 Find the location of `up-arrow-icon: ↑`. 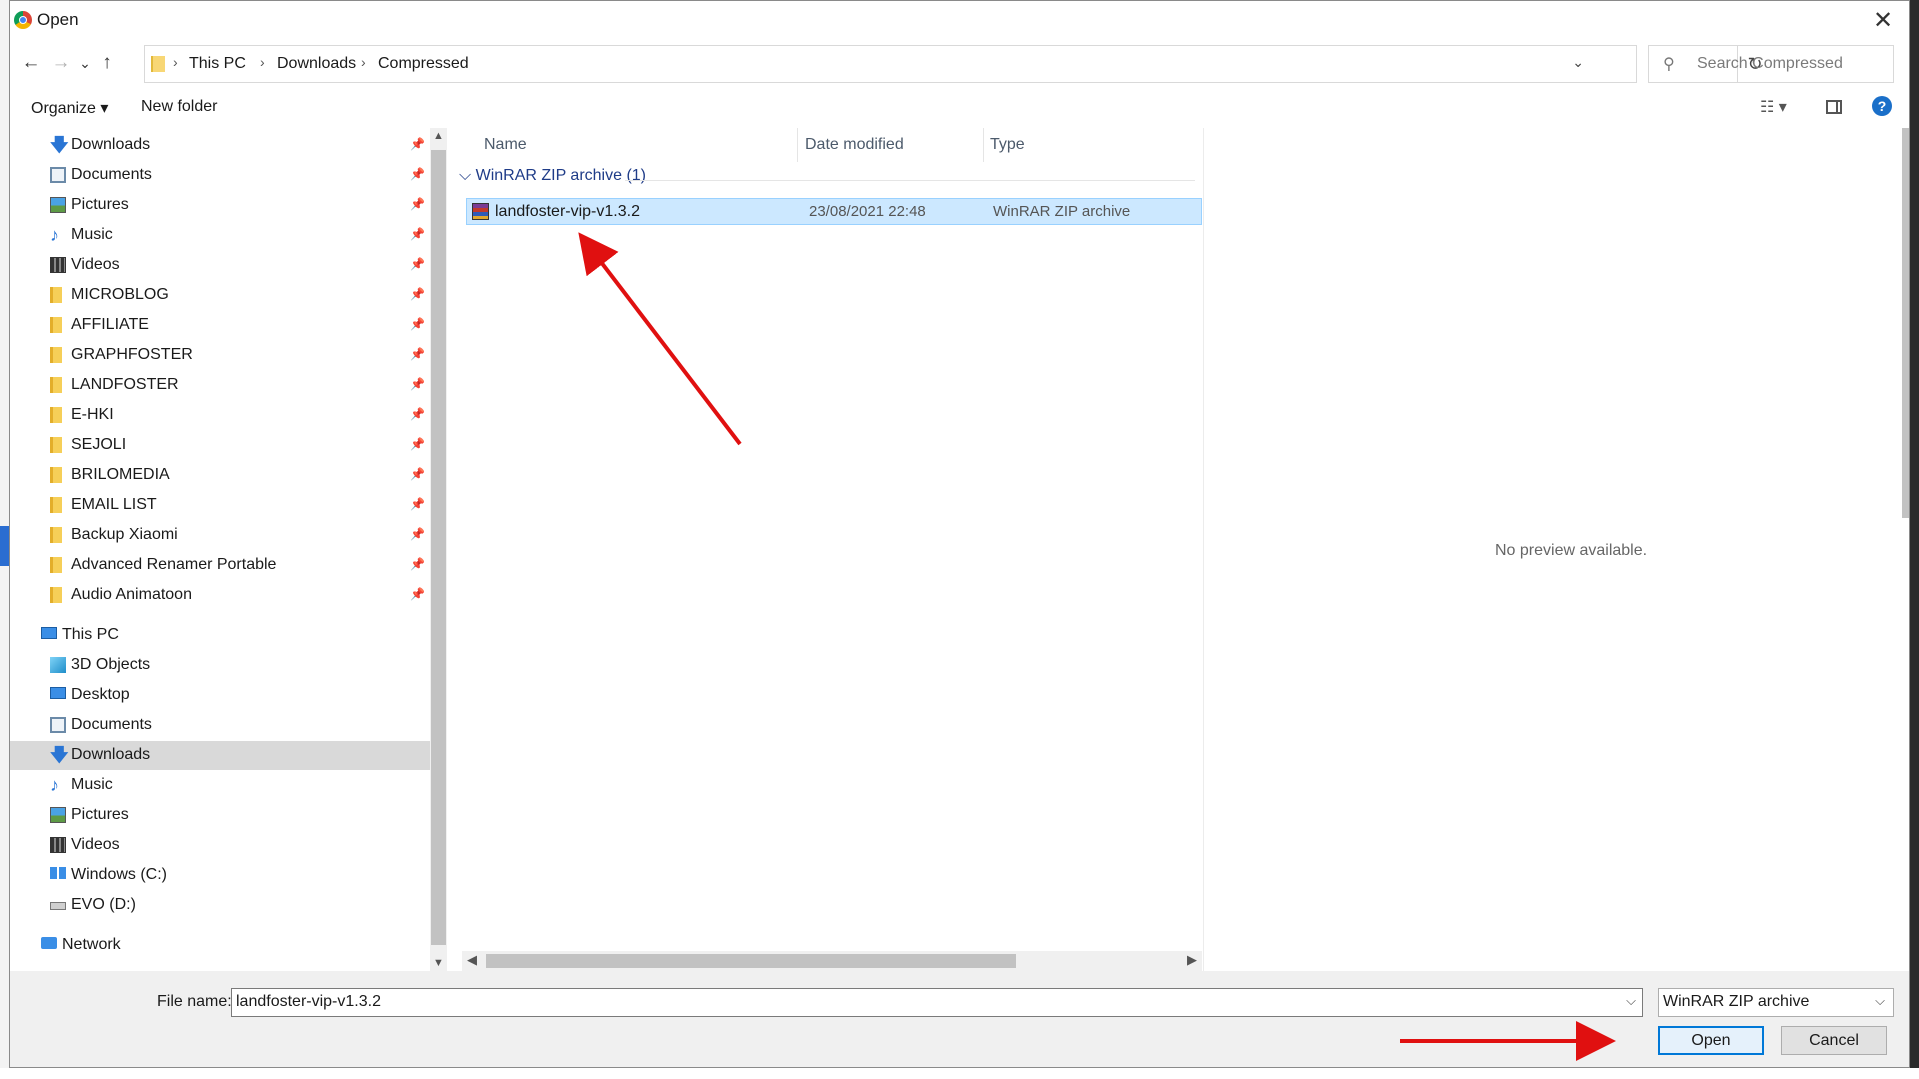

up-arrow-icon: ↑ is located at coordinates (107, 63).